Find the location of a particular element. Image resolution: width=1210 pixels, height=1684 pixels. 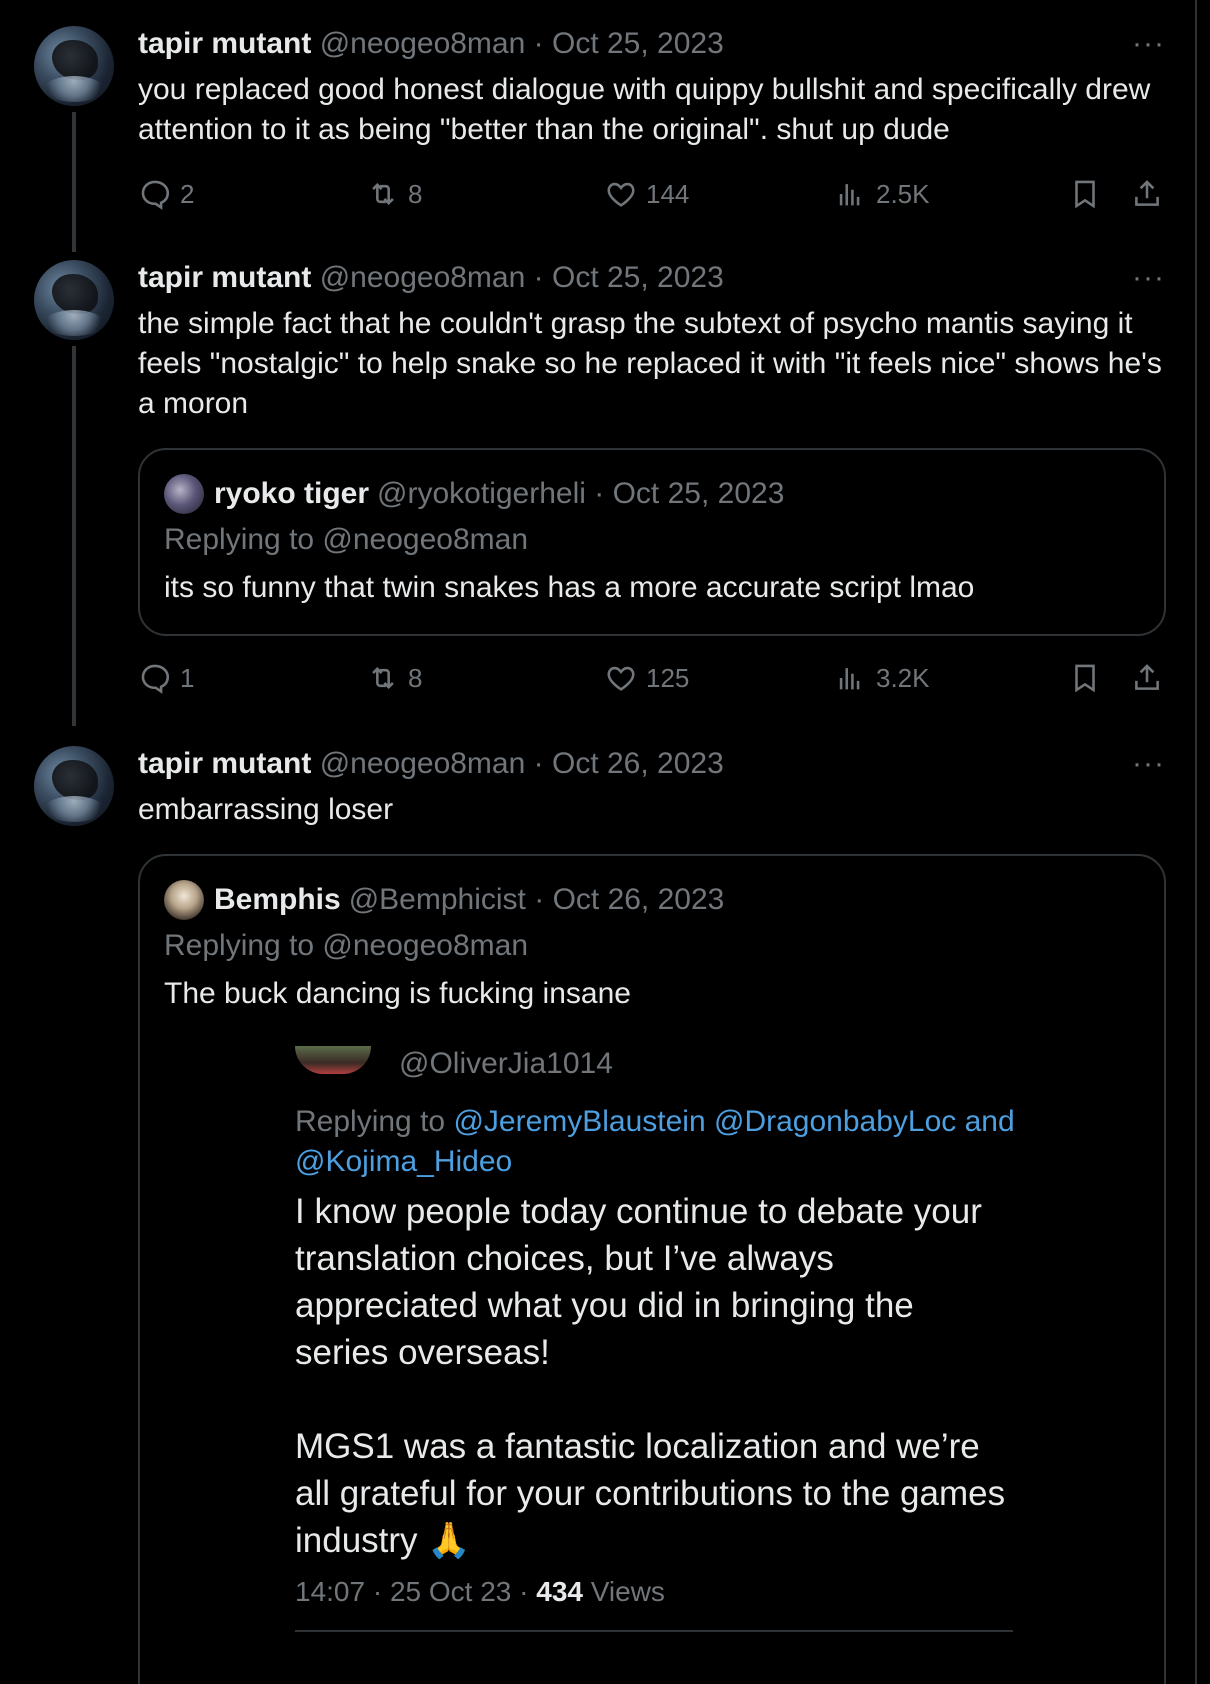

like-button: 125 is located at coordinates (646, 678).